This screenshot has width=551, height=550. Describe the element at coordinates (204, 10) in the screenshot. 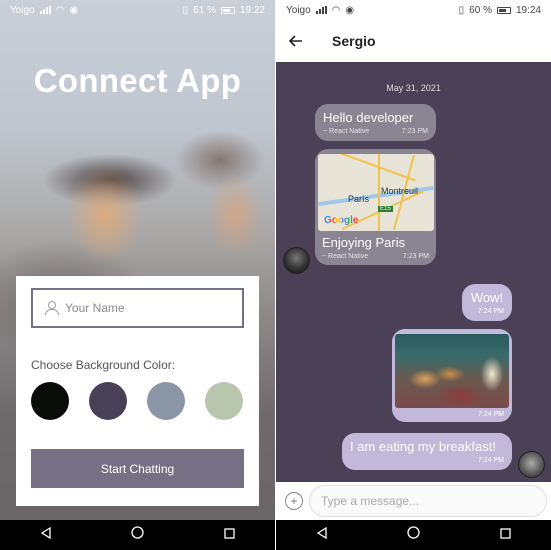

I see `battery-level: 61 %` at that location.